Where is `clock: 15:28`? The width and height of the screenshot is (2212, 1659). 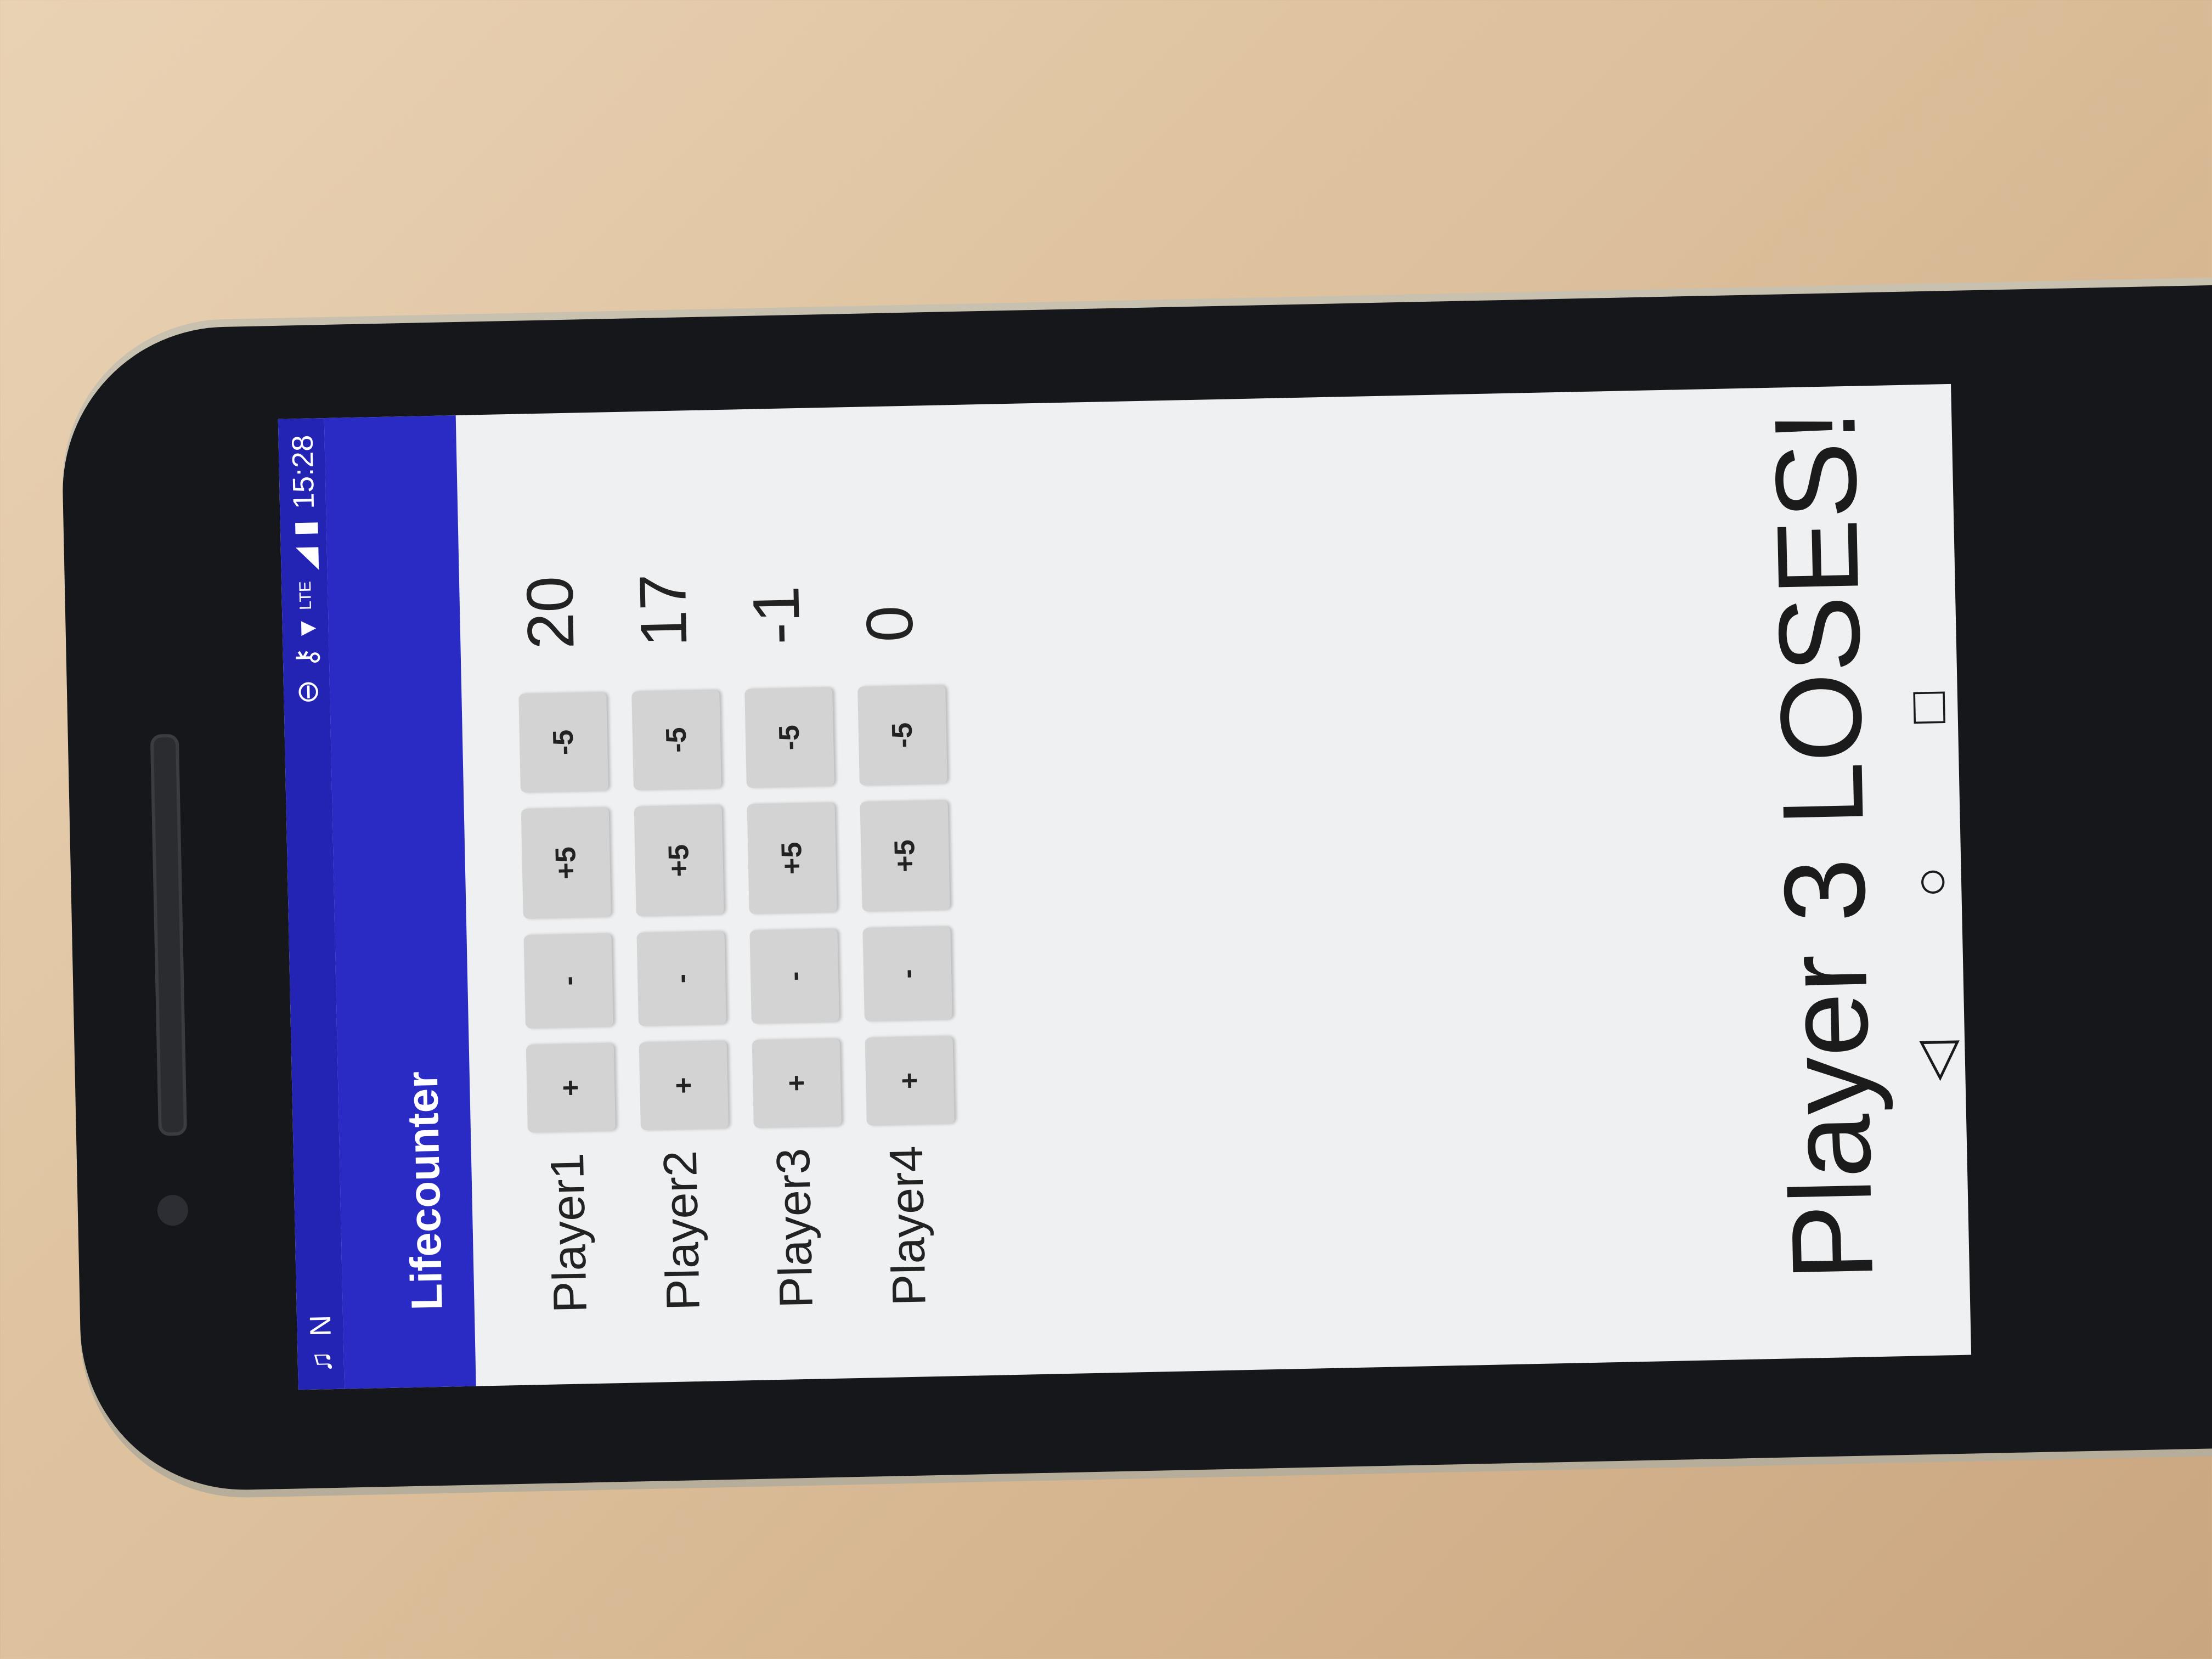
clock: 15:28 is located at coordinates (302, 472).